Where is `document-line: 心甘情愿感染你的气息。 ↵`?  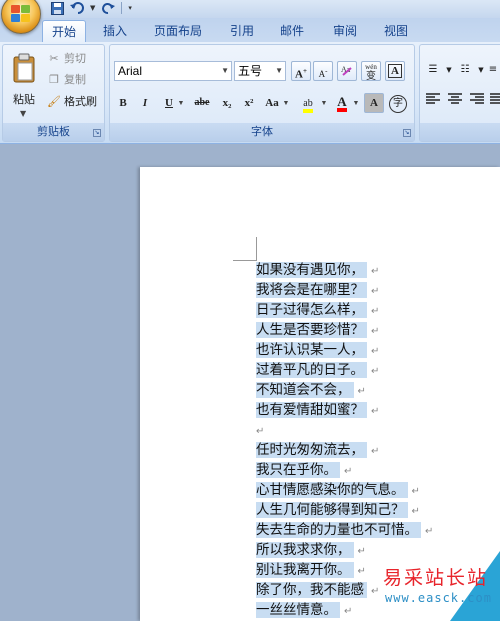
document-line: 心甘情愿感染你的气息。 ↵ is located at coordinates (338, 490).